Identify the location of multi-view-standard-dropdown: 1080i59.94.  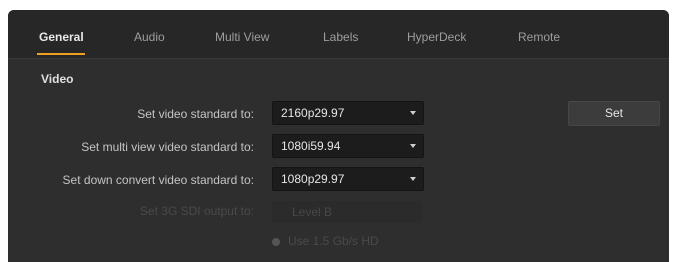
(348, 146).